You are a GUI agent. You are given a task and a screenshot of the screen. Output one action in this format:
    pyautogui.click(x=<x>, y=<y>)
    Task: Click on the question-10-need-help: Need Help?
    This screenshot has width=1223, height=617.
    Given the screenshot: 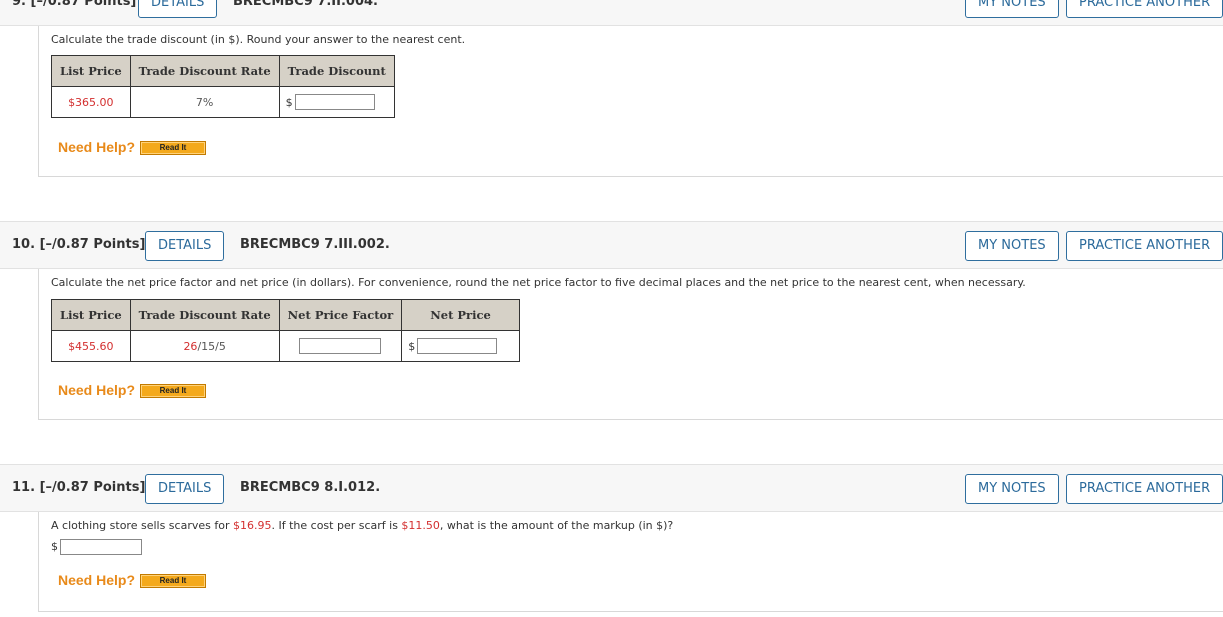 What is the action you would take?
    pyautogui.click(x=97, y=390)
    